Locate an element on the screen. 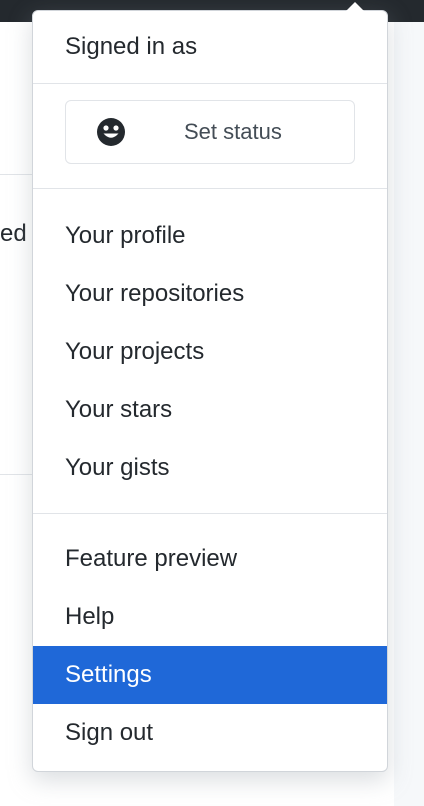 The height and width of the screenshot is (806, 424). dropdown-caret is located at coordinates (355, 7).